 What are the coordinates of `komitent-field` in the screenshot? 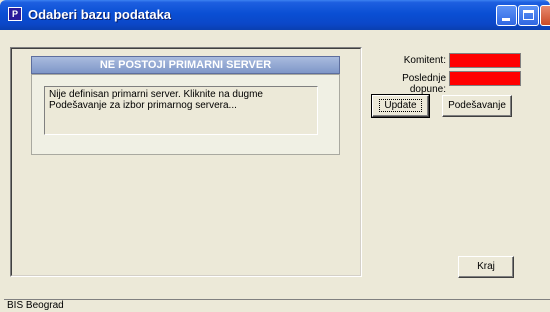 It's located at (485, 60).